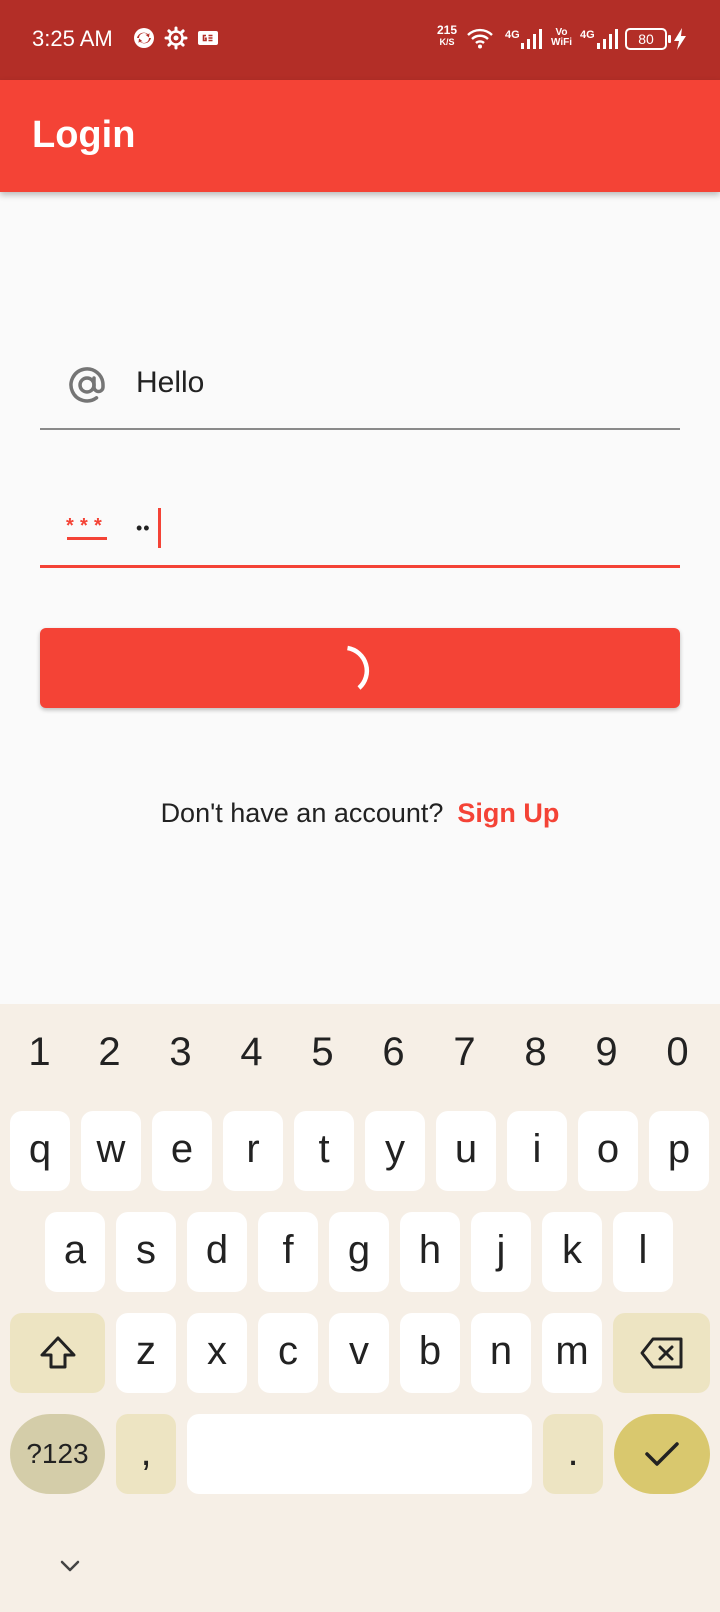 Image resolution: width=720 pixels, height=1612 pixels. I want to click on network-type-1: 4G, so click(512, 35).